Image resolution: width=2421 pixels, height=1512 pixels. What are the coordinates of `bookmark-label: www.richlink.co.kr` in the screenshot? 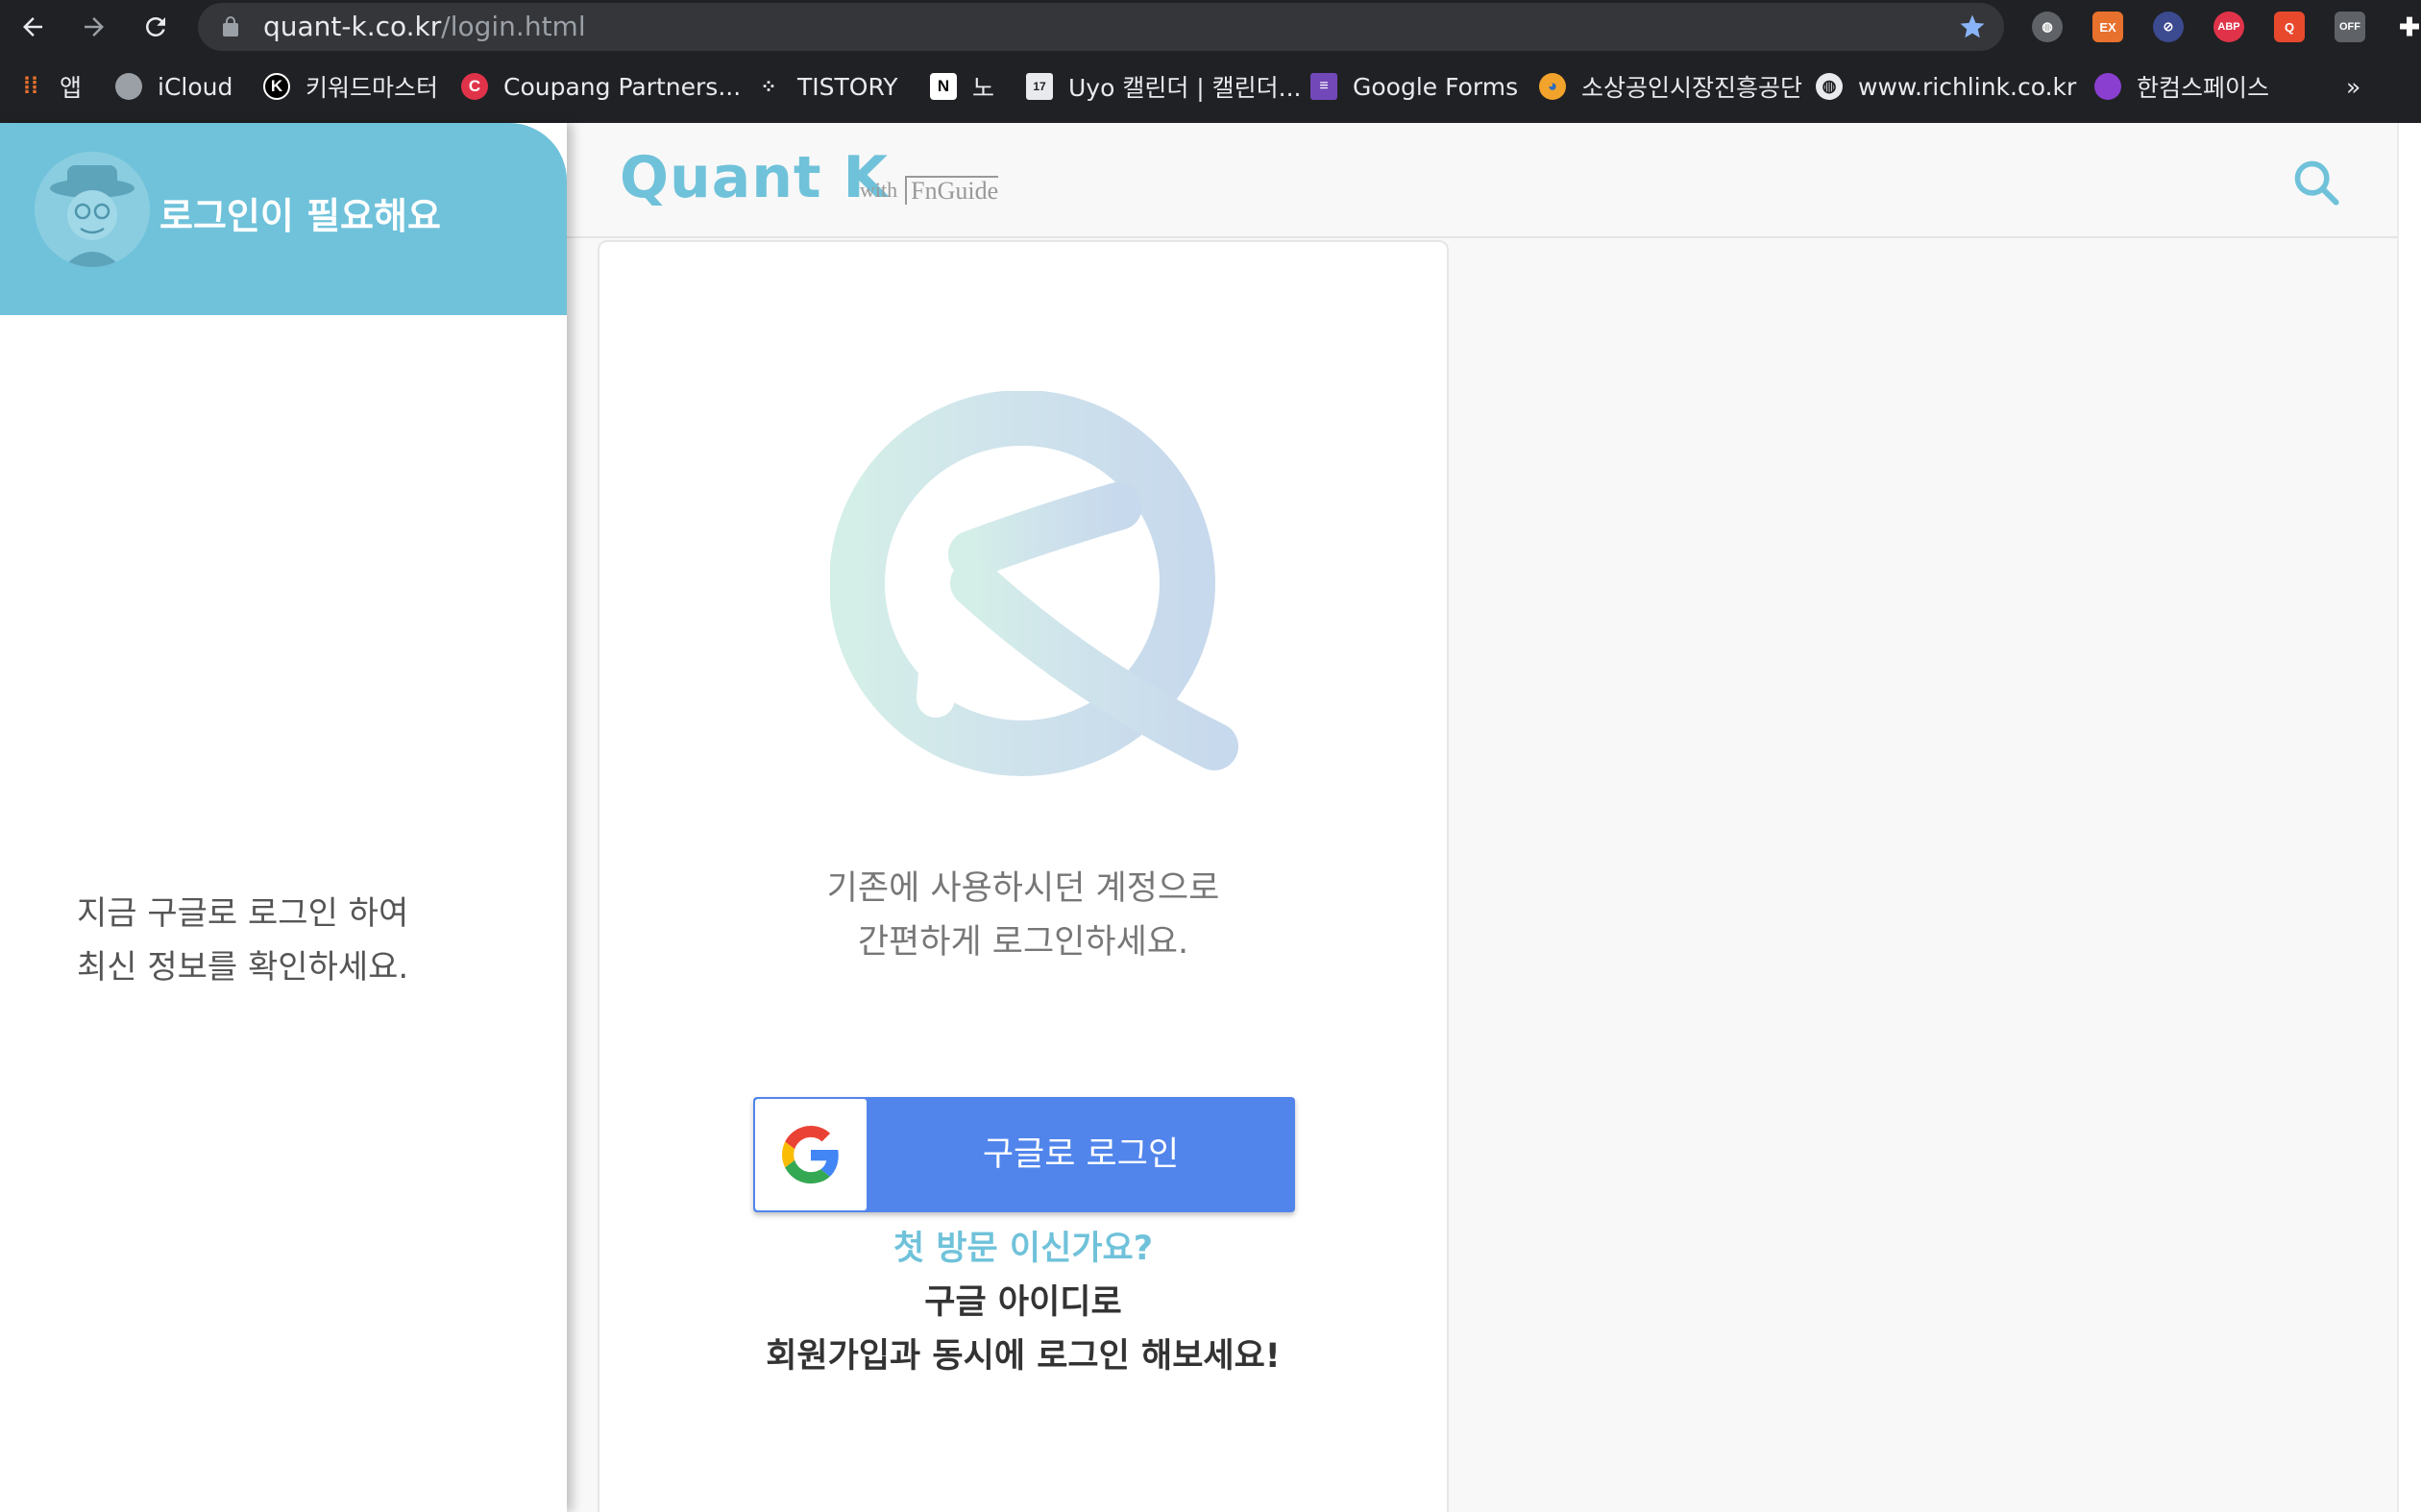 It's located at (1967, 86).